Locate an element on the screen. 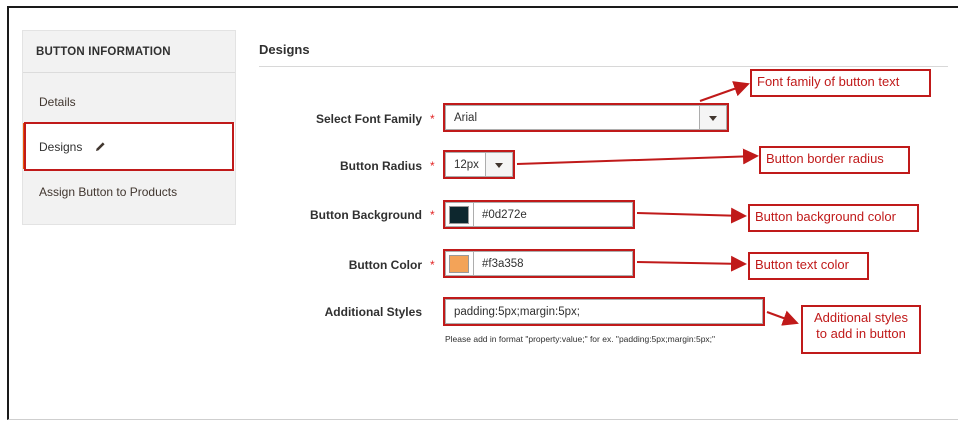 This screenshot has height=421, width=959. callout-background: Button background color is located at coordinates (833, 218).